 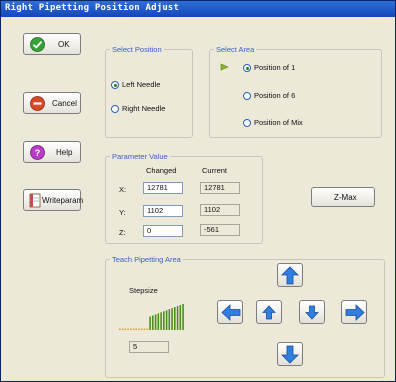 What do you see at coordinates (163, 211) in the screenshot?
I see `y-changed-input: 1102` at bounding box center [163, 211].